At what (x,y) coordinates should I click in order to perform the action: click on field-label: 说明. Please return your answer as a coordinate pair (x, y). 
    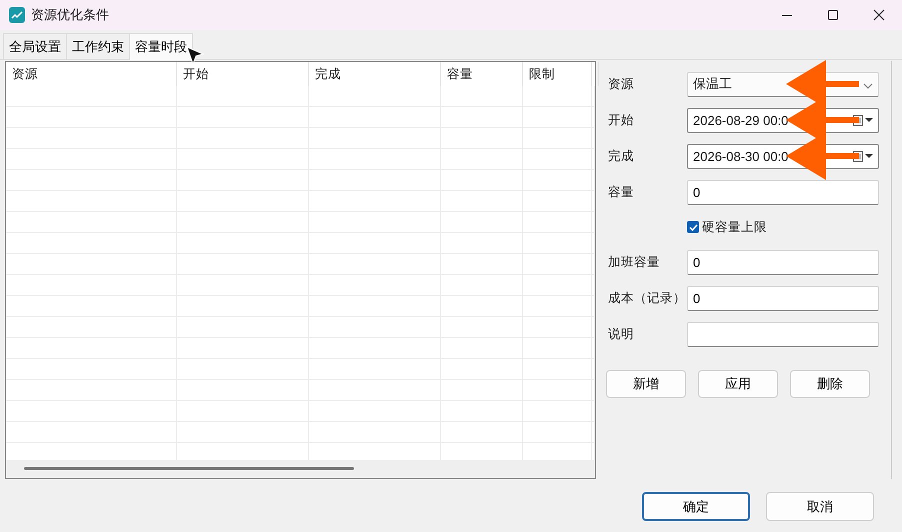
    Looking at the image, I should click on (621, 334).